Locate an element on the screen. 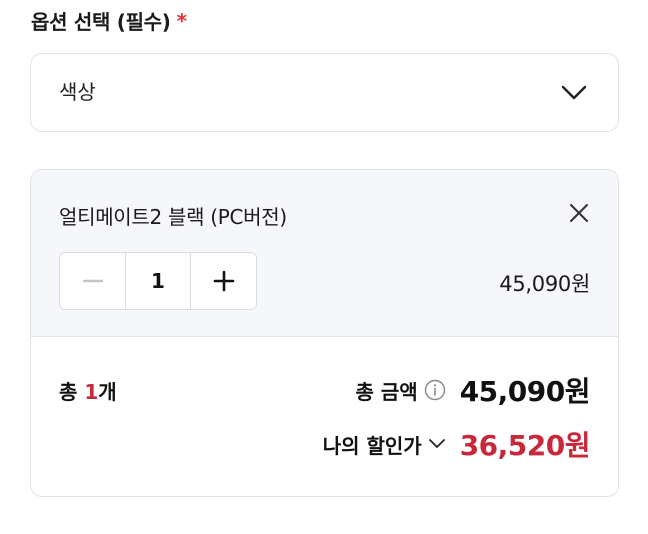 The height and width of the screenshot is (534, 648). total-amount: 45,090원 is located at coordinates (525, 391).